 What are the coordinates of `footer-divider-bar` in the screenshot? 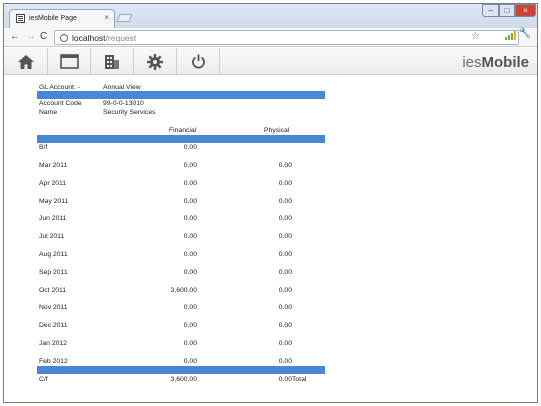 It's located at (181, 370).